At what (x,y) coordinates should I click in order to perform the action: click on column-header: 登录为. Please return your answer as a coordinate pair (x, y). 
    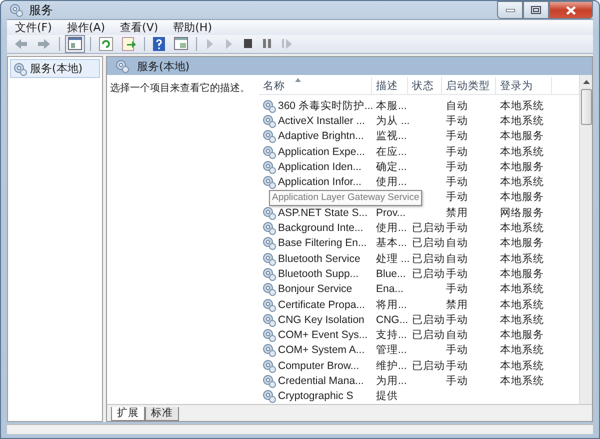
    Looking at the image, I should click on (524, 85).